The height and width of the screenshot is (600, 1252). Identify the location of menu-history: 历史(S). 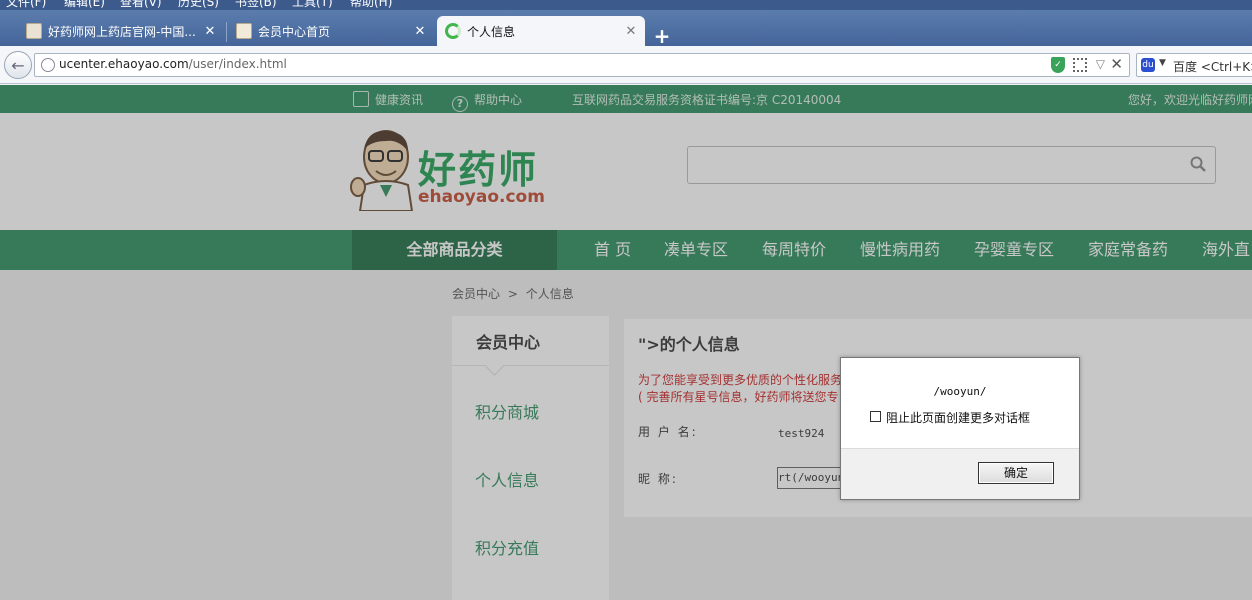
(198, 4).